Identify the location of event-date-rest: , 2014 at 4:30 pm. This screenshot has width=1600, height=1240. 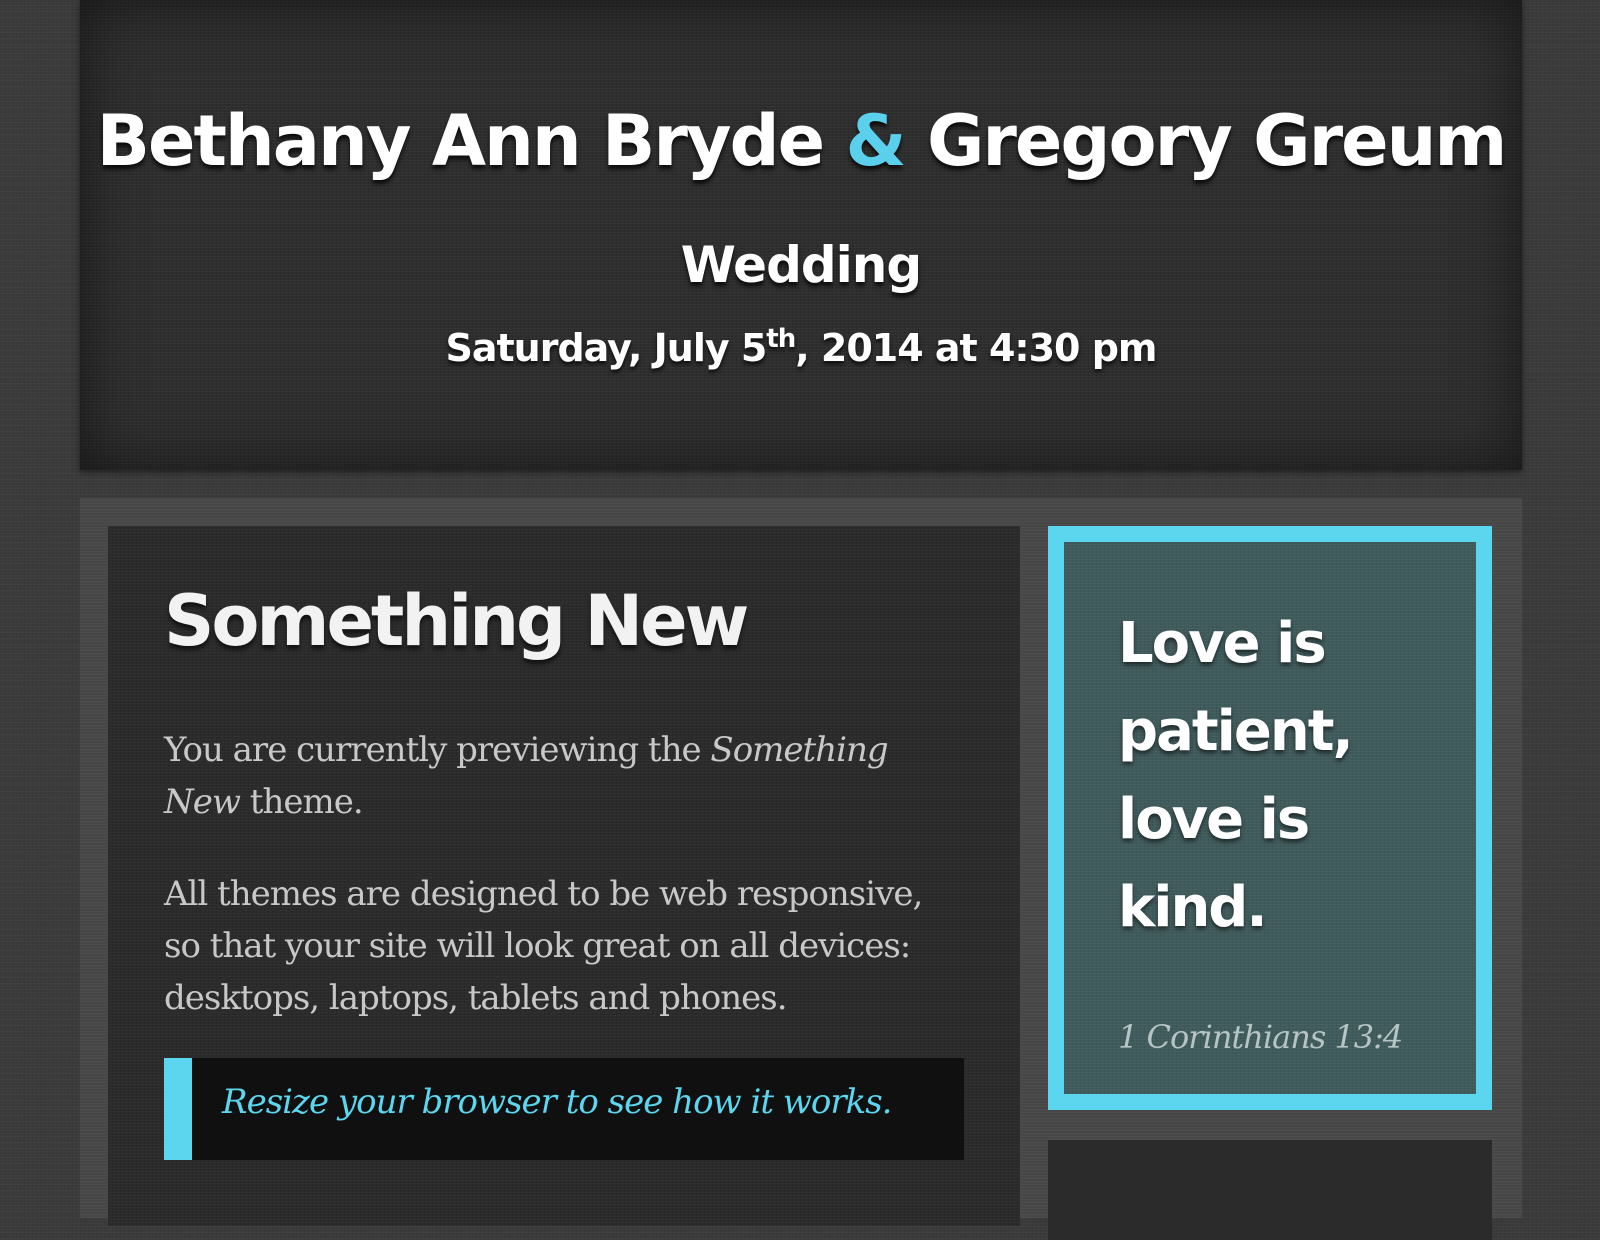
(976, 348).